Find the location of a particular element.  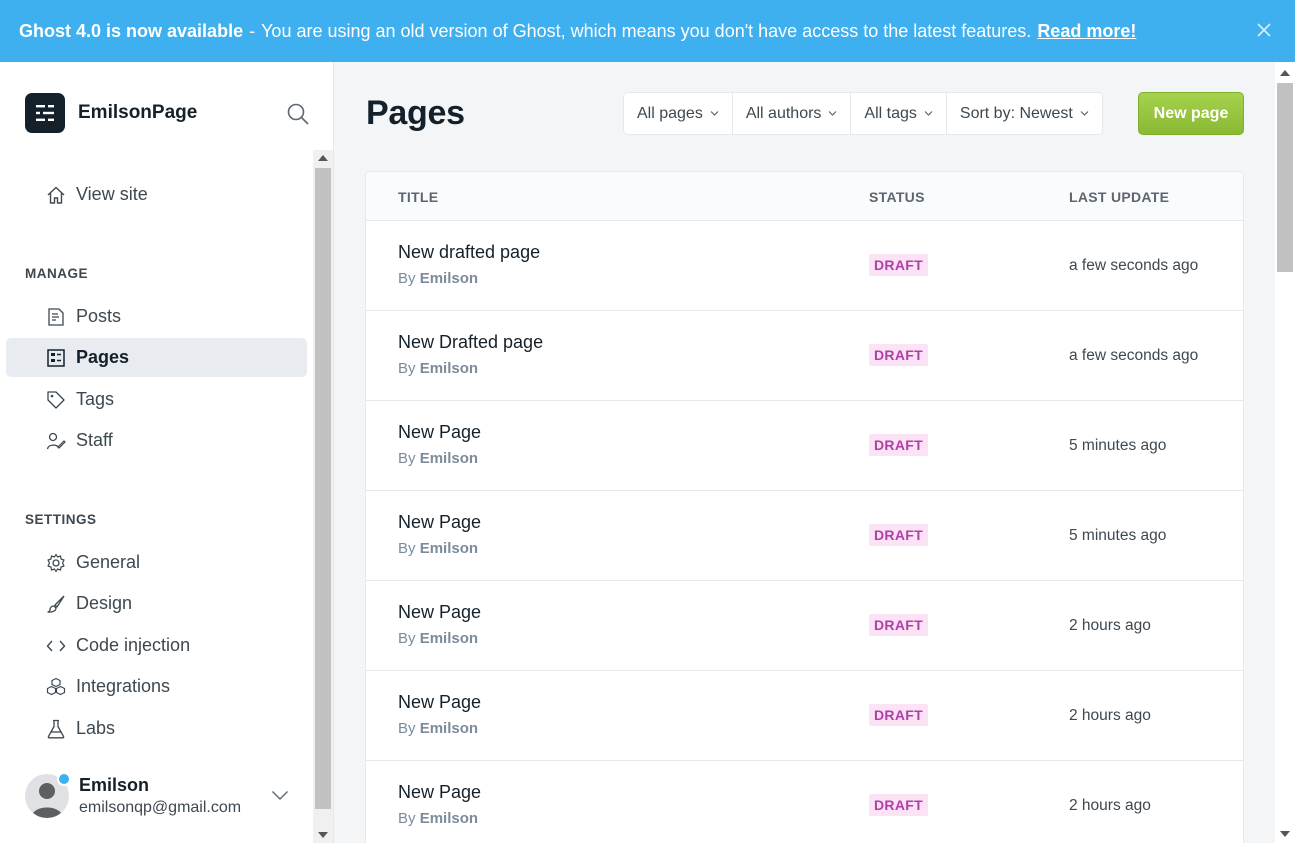

filter-authors-label: All authors is located at coordinates (783, 113).